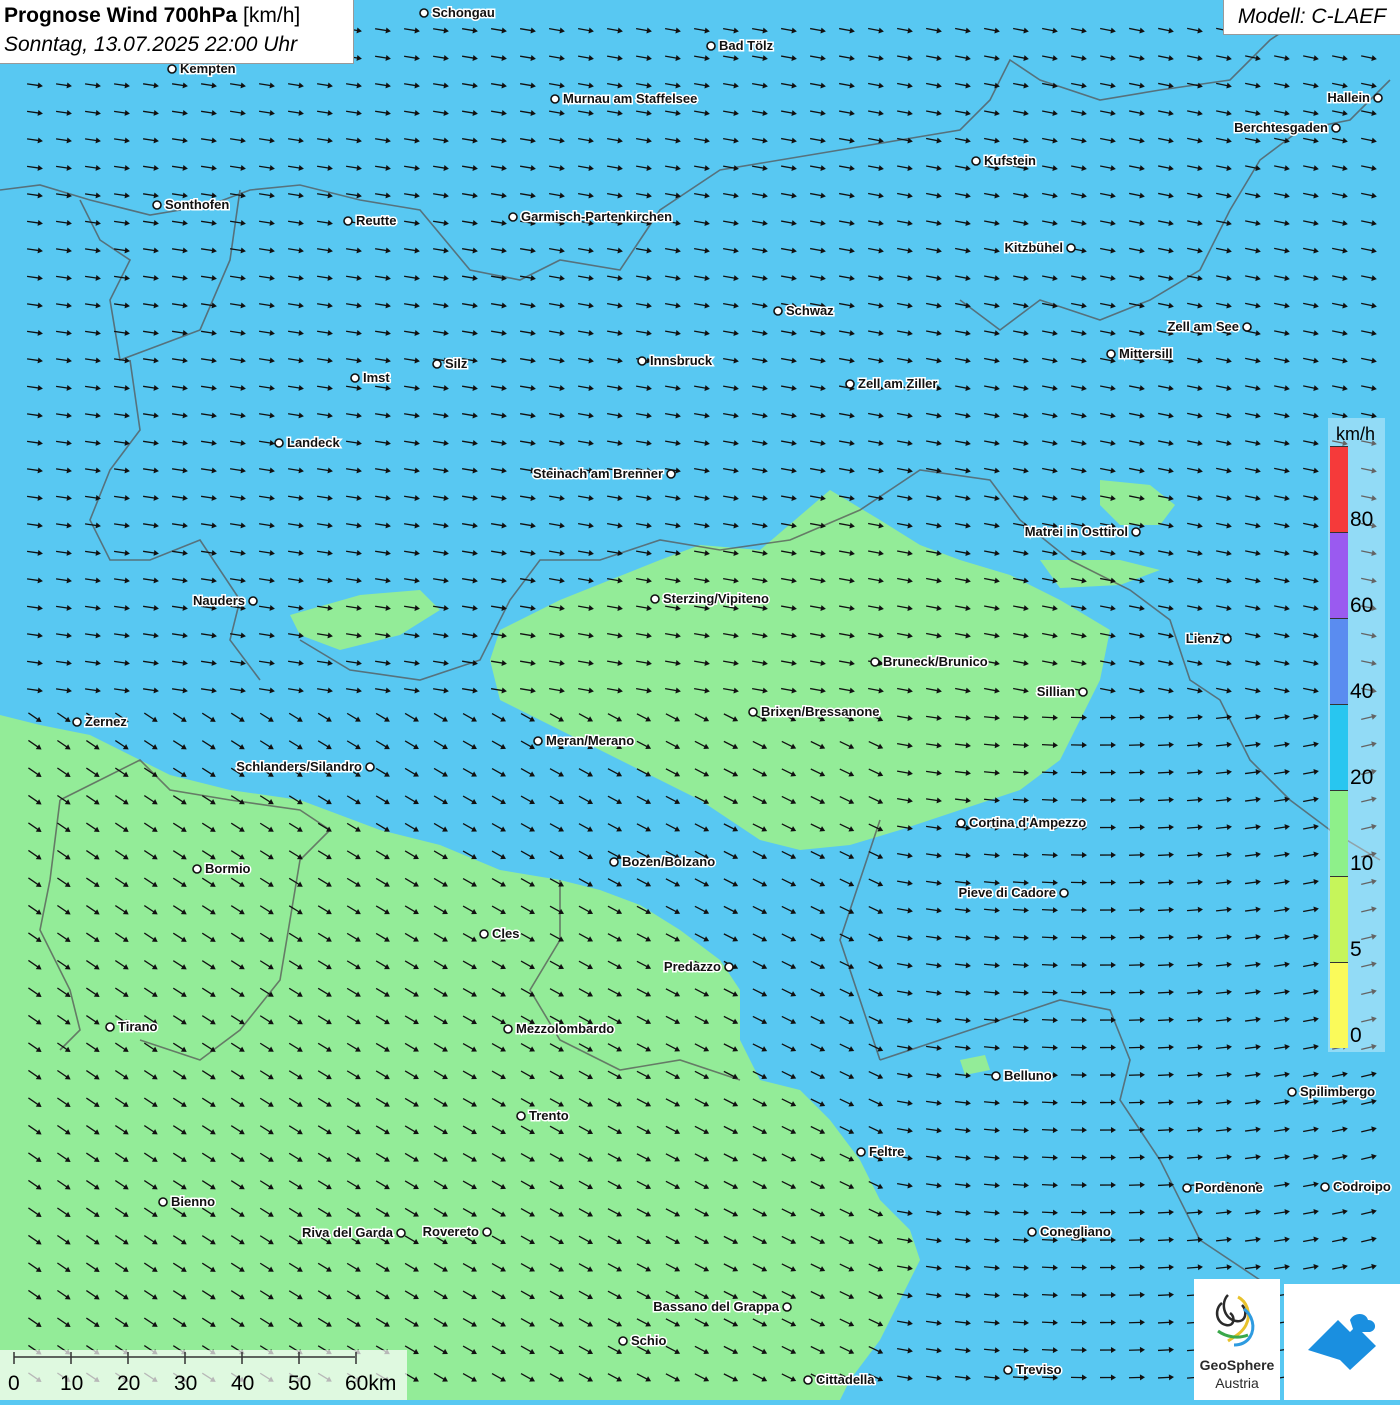  Describe the element at coordinates (1281, 127) in the screenshot. I see `city-label: Berchtesgaden` at that location.